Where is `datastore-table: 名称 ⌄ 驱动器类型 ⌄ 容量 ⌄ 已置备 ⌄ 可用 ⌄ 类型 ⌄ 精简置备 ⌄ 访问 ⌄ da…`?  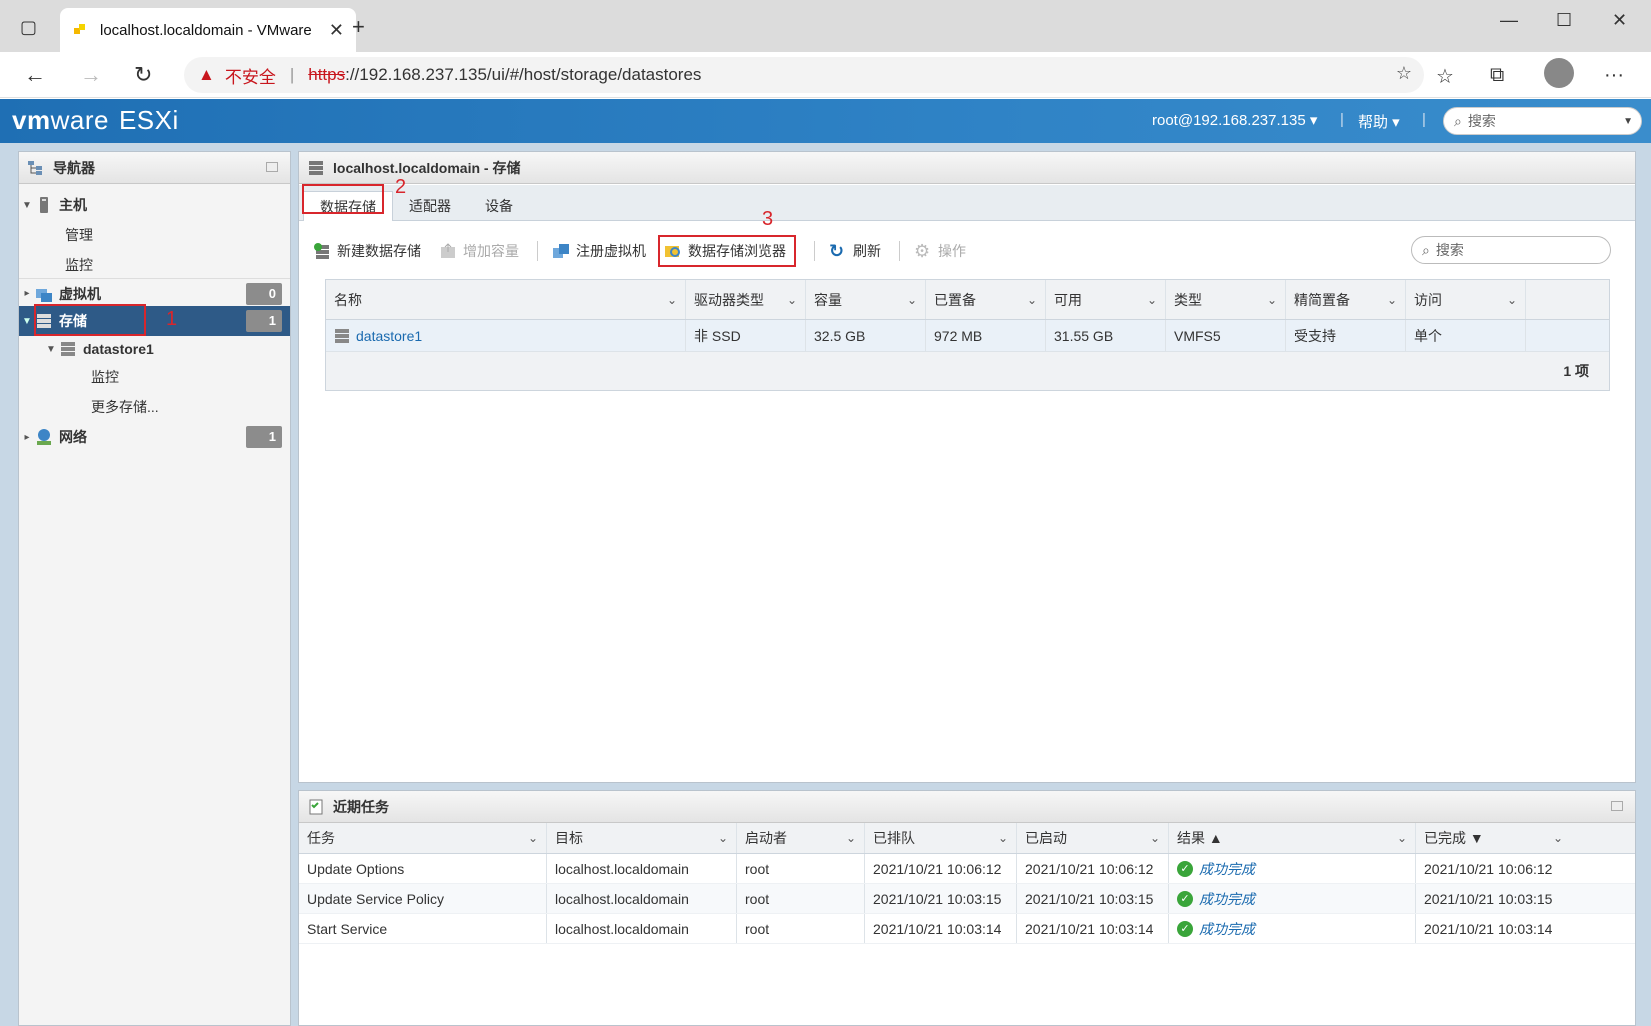 datastore-table: 名称 ⌄ 驱动器类型 ⌄ 容量 ⌄ 已置备 ⌄ 可用 ⌄ 类型 ⌄ 精简置备 ⌄ 访问 ⌄ da… is located at coordinates (967, 335).